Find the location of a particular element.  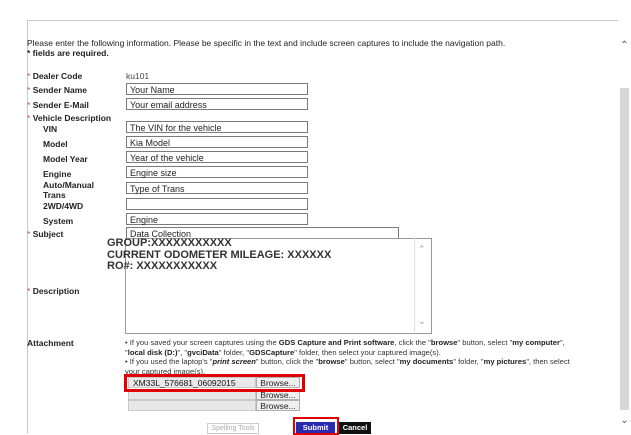

required-note-text: * fields are required. is located at coordinates (68, 53).